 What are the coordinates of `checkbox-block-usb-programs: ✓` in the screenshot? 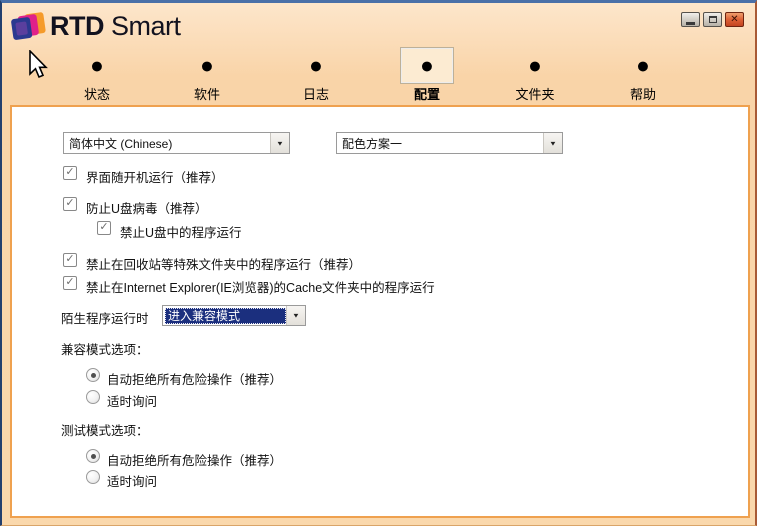 It's located at (104, 228).